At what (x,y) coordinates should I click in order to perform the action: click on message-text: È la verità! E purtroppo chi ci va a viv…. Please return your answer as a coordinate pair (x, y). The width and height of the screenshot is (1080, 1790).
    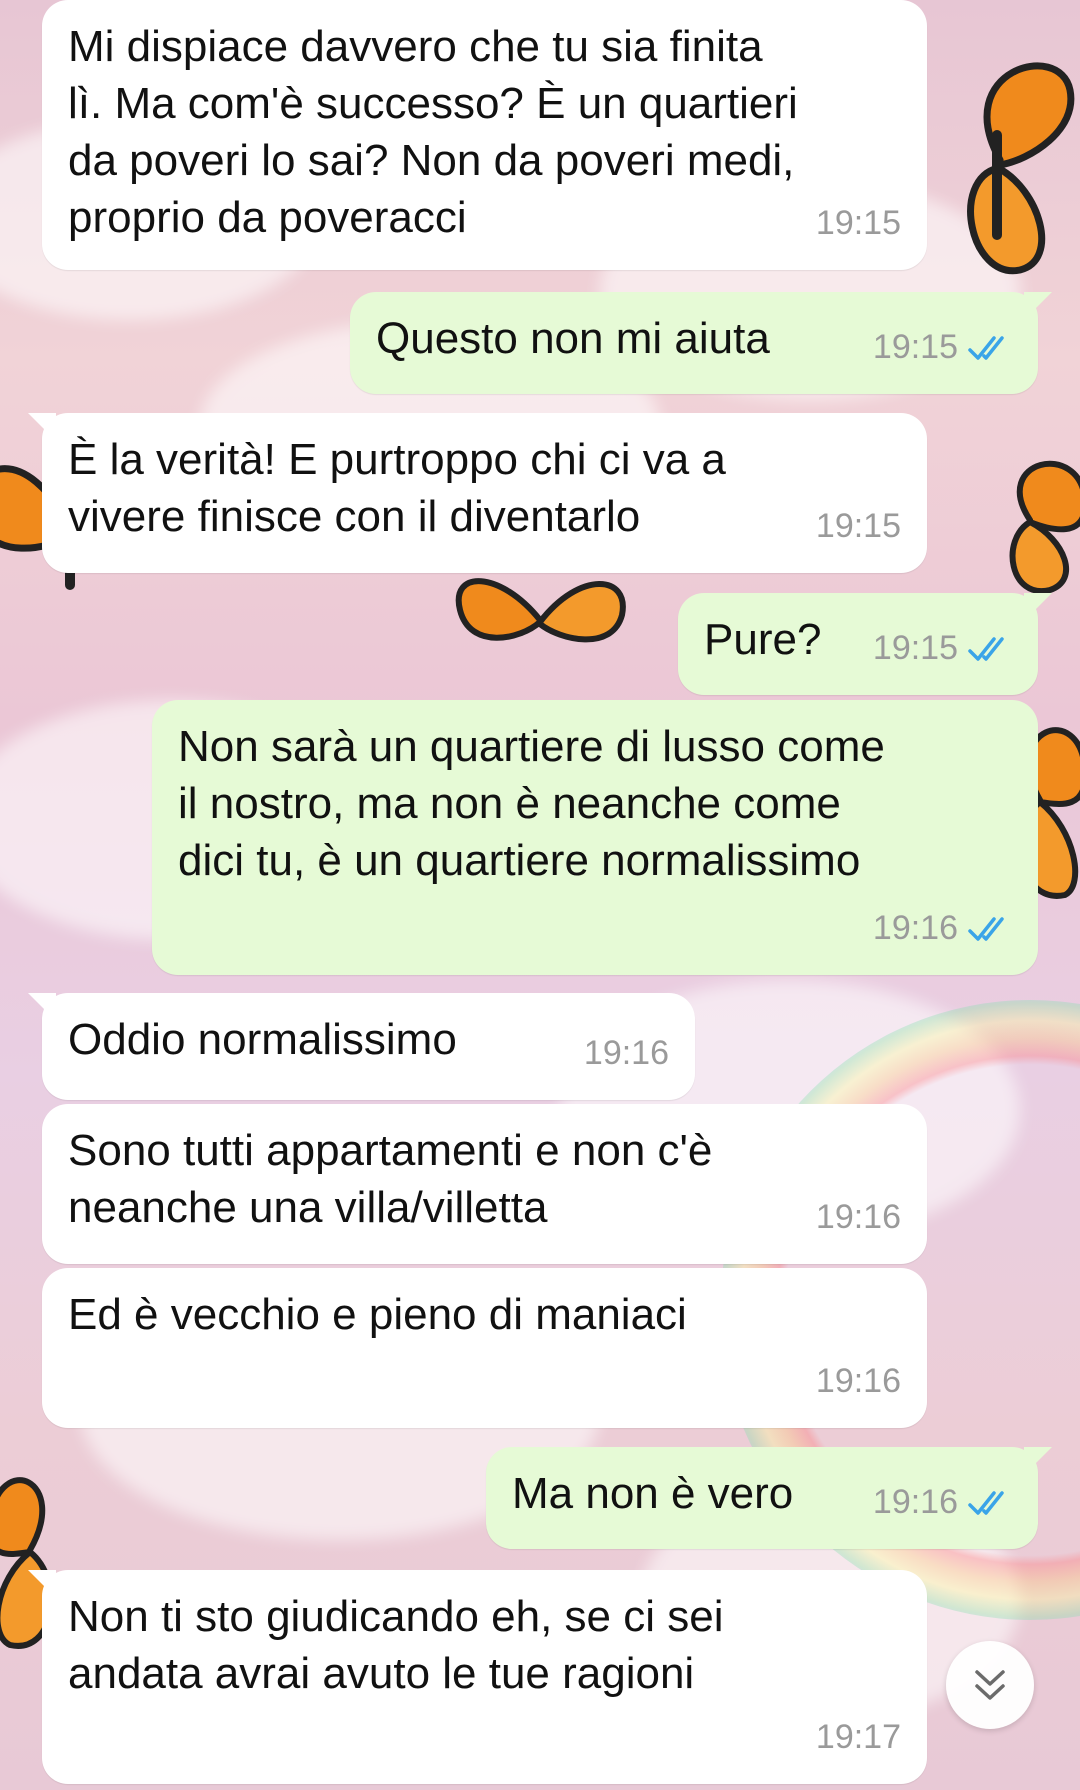
    Looking at the image, I should click on (397, 488).